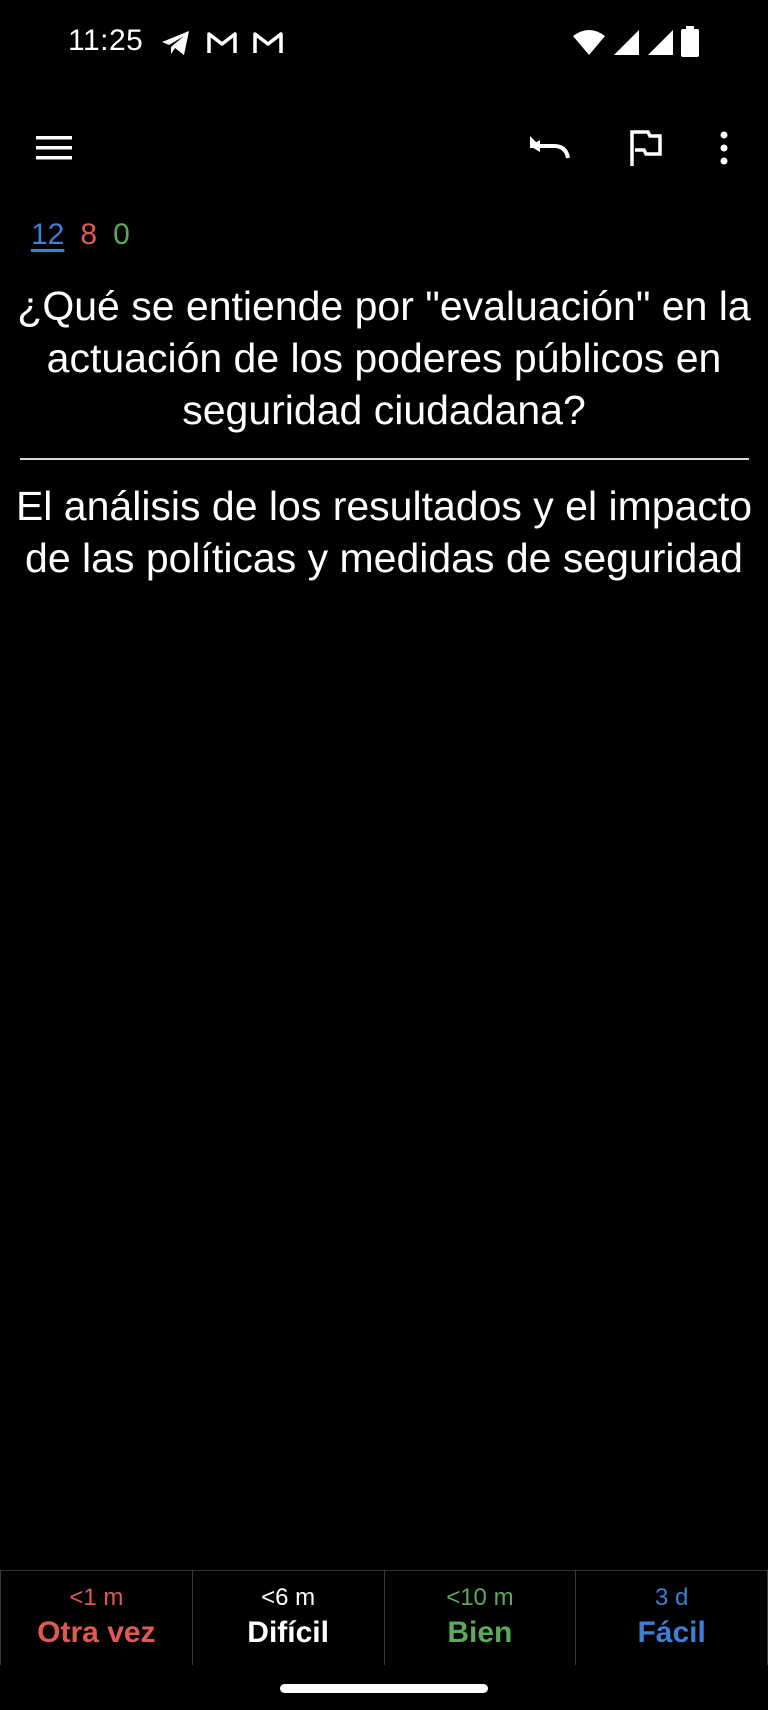  Describe the element at coordinates (384, 1688) in the screenshot. I see `gesture-nav-bar` at that location.